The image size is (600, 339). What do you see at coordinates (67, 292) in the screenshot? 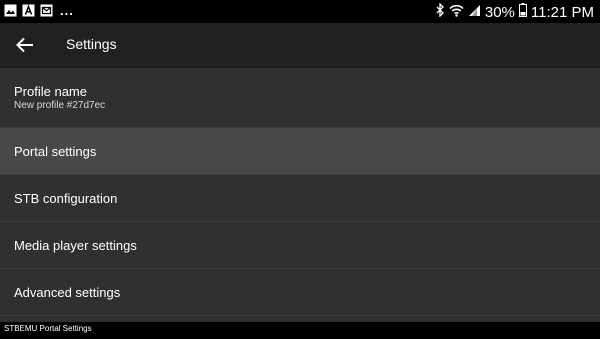
I see `advanced-settings-label: Advanced settings` at bounding box center [67, 292].